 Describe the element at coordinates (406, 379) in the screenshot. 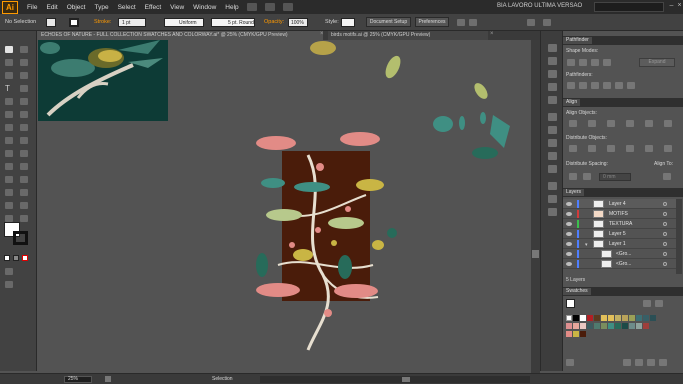

I see `horizontal-scrollbar-thumb` at that location.